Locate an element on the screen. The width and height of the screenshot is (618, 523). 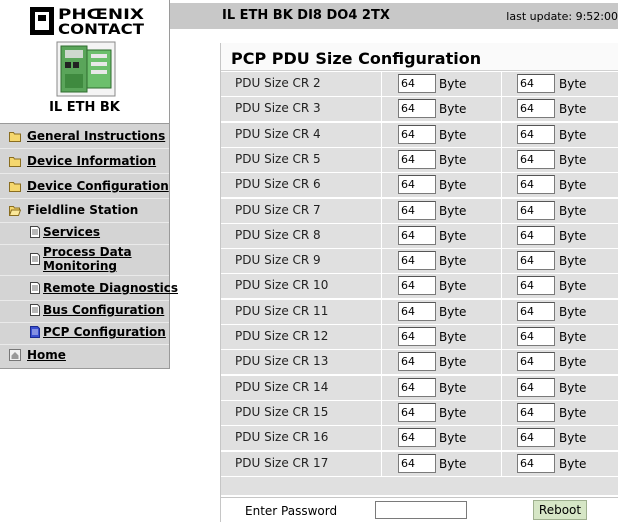
config-row: PDU Size CR 17 Byte Byte is located at coordinates (419, 464).